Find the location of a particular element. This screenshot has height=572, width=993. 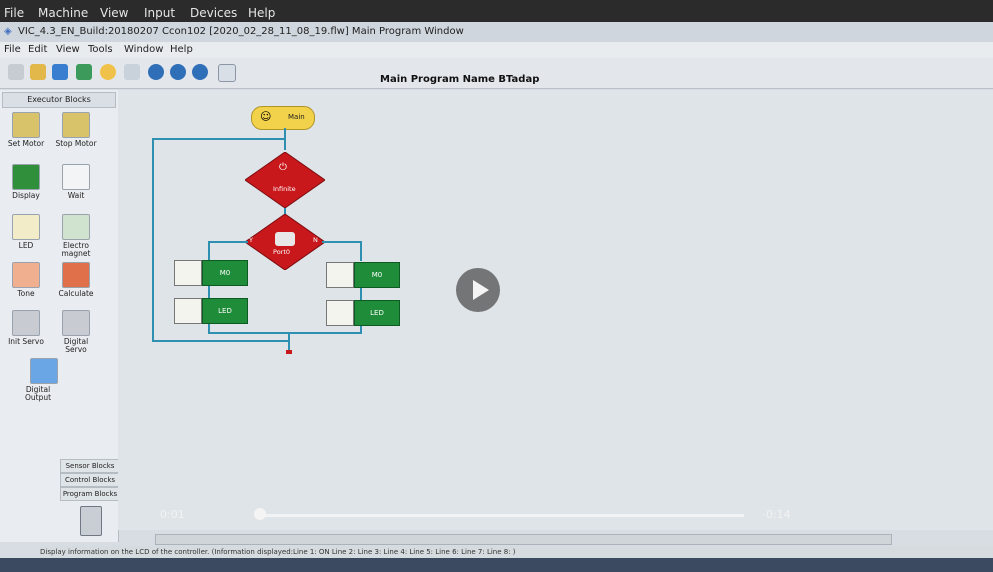

block-init-servo: Init Servo is located at coordinates (26, 334).